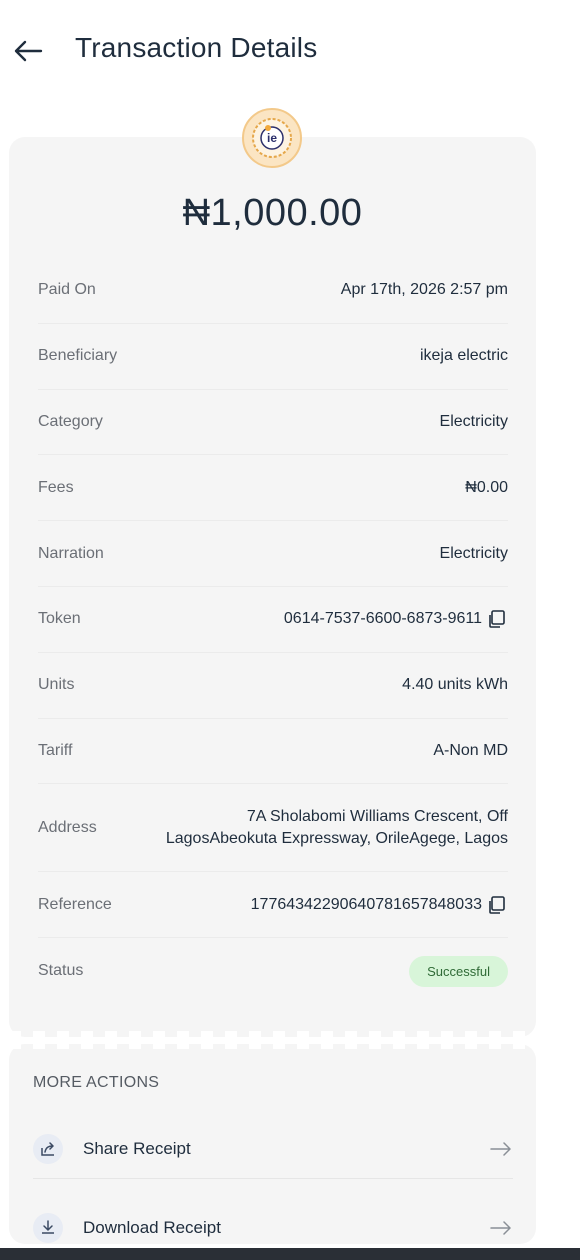  What do you see at coordinates (273, 1149) in the screenshot?
I see `share-receipt-button: Share Receipt` at bounding box center [273, 1149].